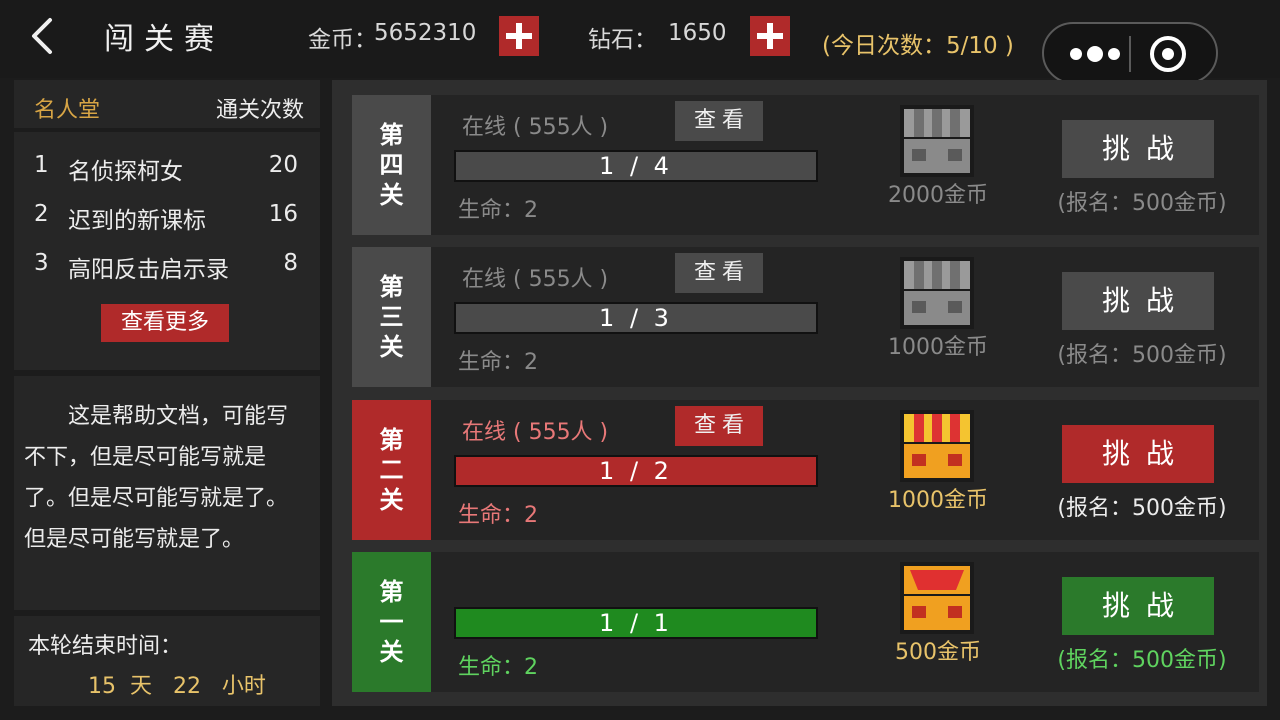 The height and width of the screenshot is (720, 1280). What do you see at coordinates (67, 110) in the screenshot?
I see `hall-of-fame-title: 名人堂` at bounding box center [67, 110].